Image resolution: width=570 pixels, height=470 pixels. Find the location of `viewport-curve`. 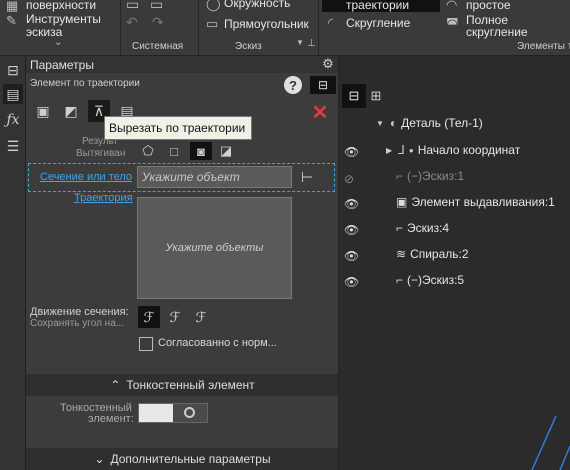

viewport-curve is located at coordinates (550, 443).